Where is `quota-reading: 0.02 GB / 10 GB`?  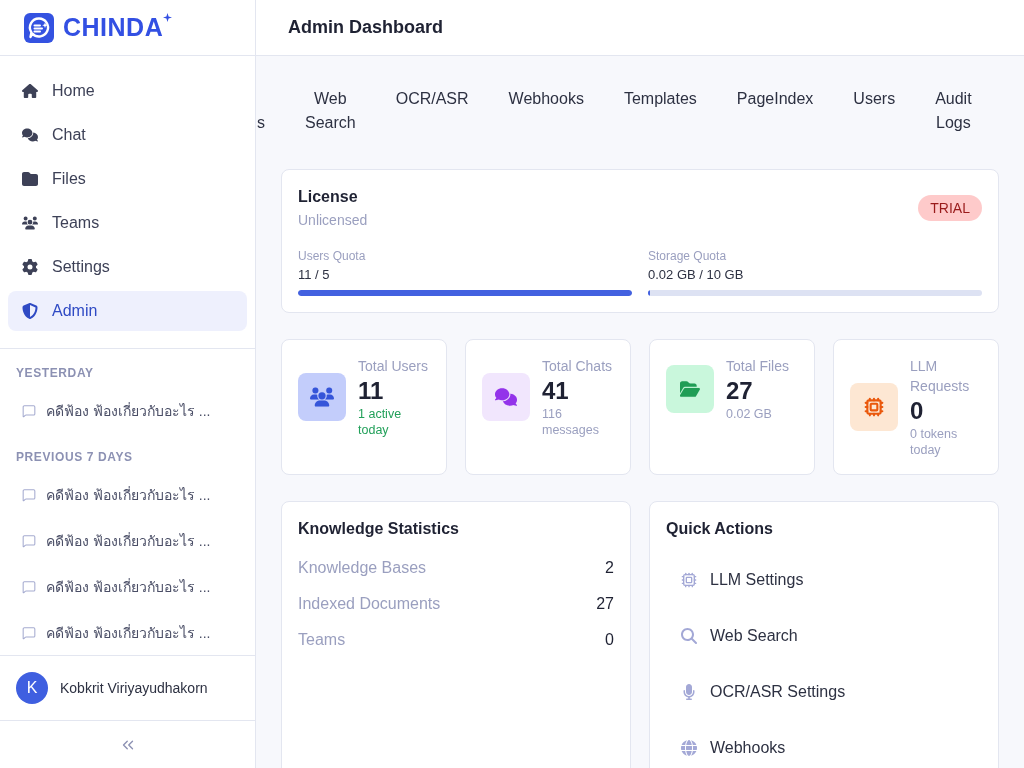 quota-reading: 0.02 GB / 10 GB is located at coordinates (696, 275).